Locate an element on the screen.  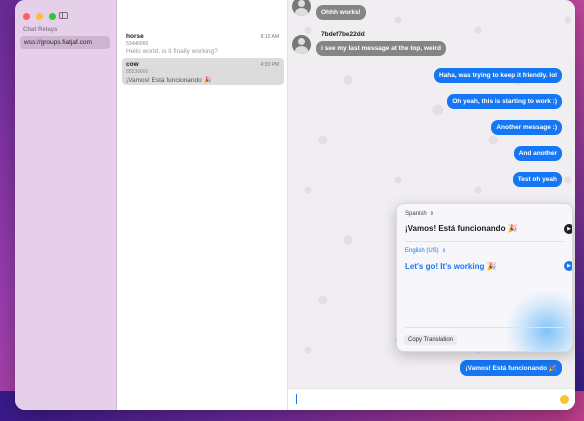
message-bubble-out: Another message :) is located at coordinates (526, 127).